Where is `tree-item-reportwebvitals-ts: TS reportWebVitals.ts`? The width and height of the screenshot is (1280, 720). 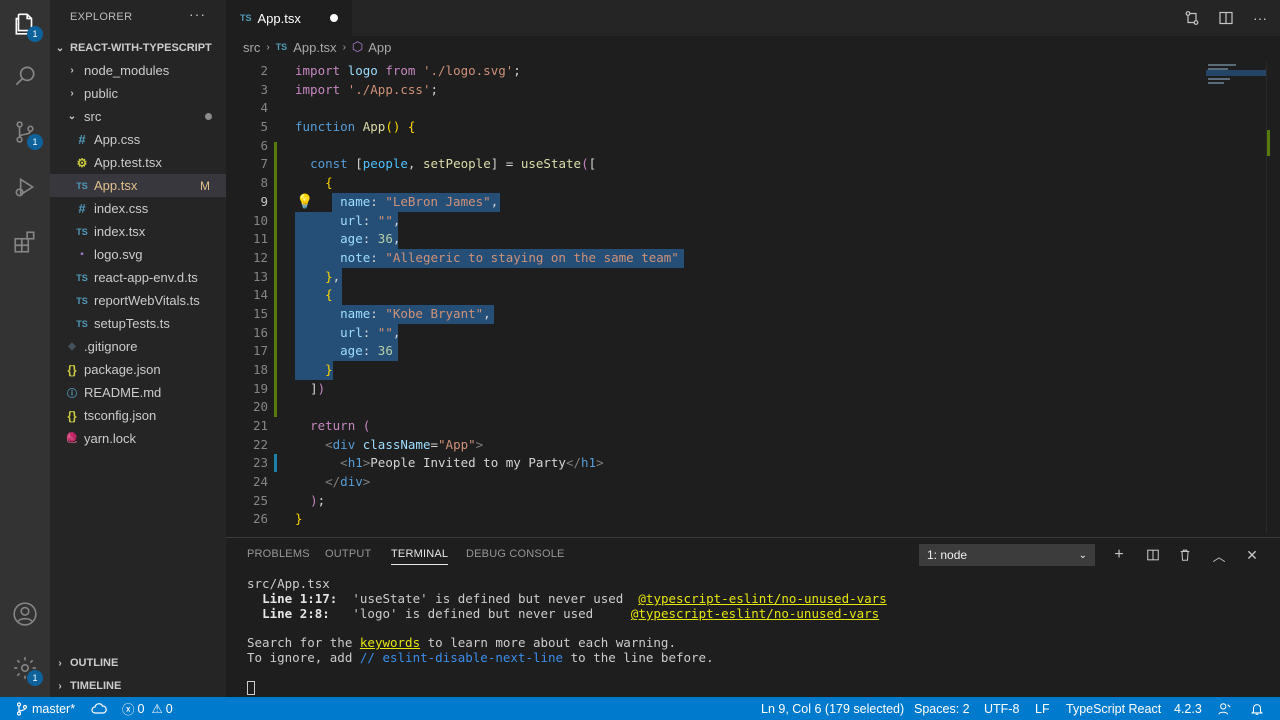
tree-item-reportwebvitals-ts: TS reportWebVitals.ts is located at coordinates (138, 300).